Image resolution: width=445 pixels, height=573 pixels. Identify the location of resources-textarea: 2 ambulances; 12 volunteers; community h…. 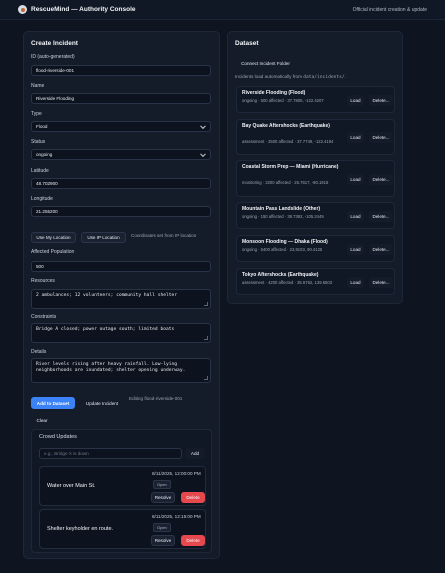
(121, 299).